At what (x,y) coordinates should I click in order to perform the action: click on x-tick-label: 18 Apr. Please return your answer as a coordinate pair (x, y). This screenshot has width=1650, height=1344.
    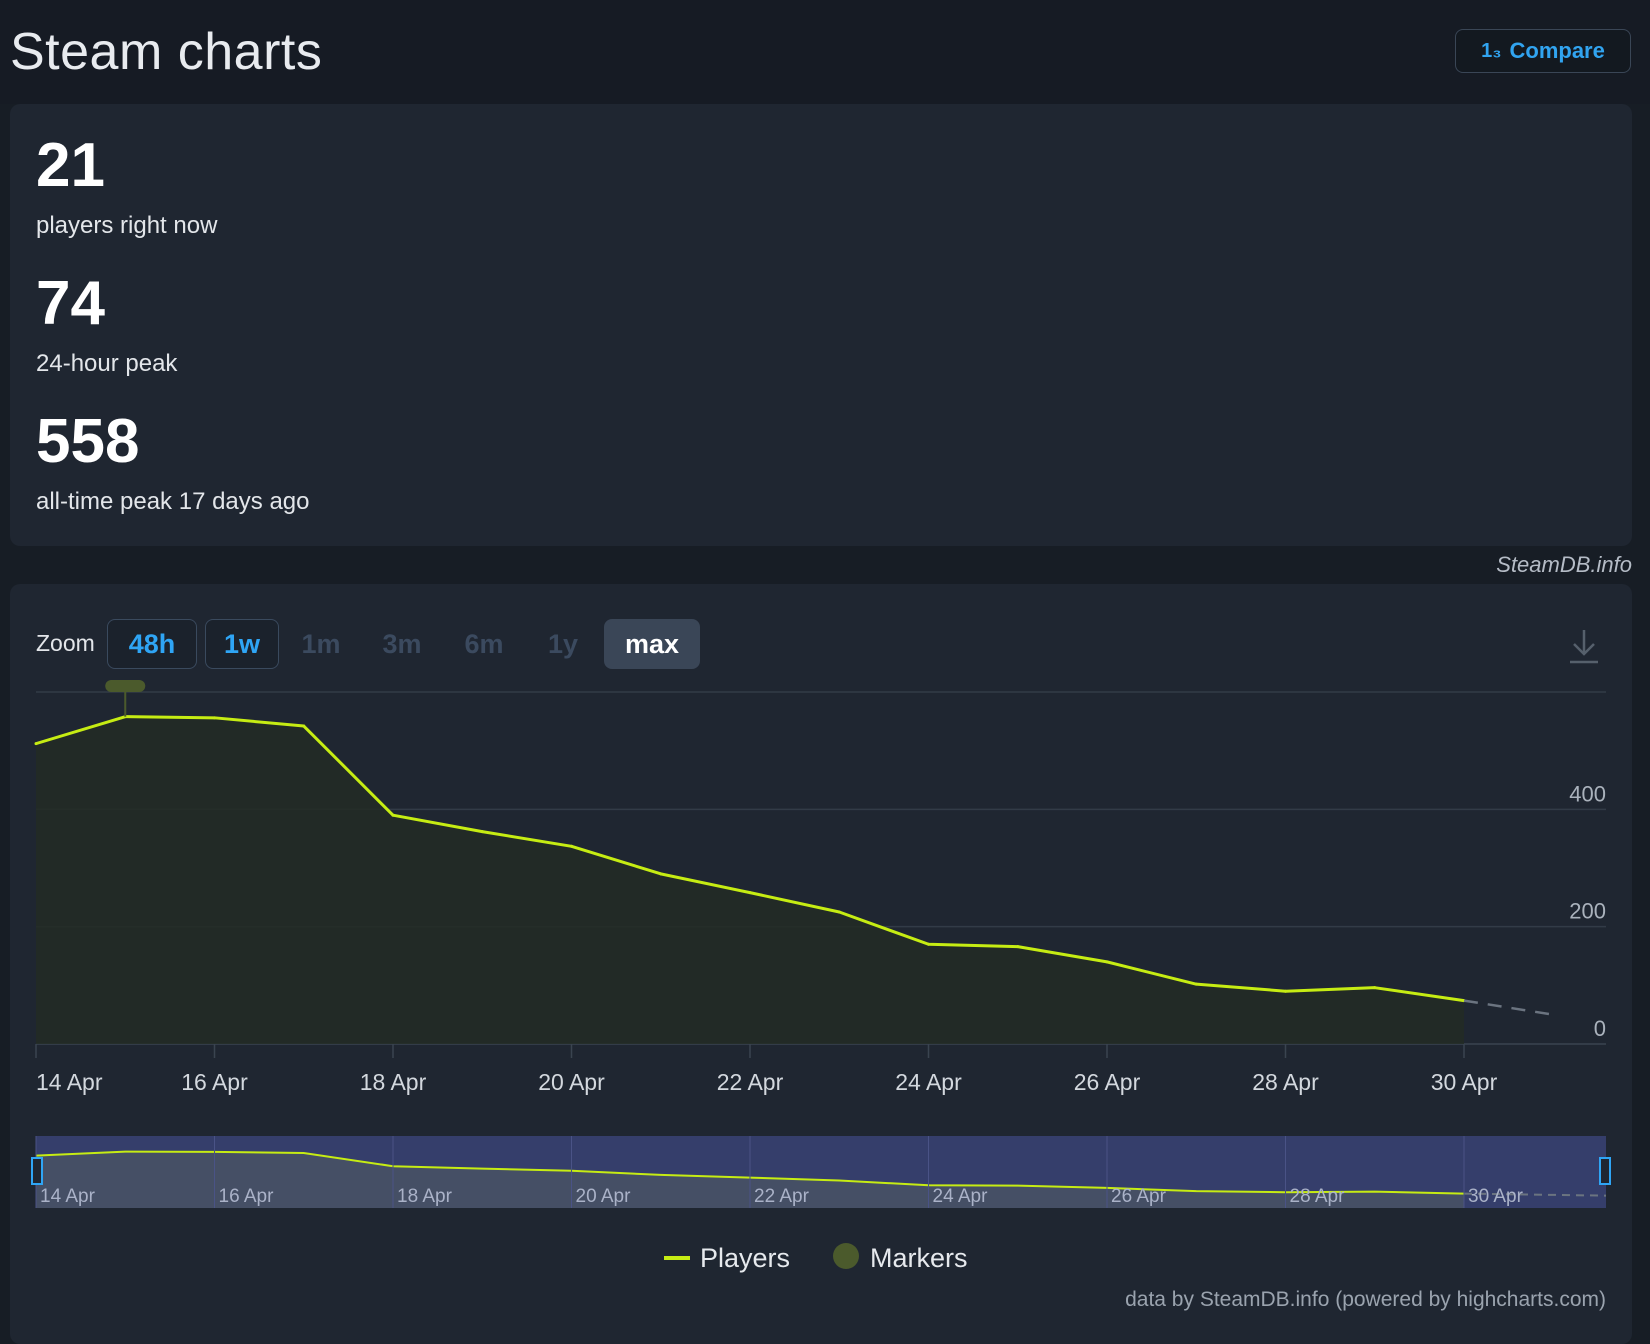
    Looking at the image, I should click on (393, 1082).